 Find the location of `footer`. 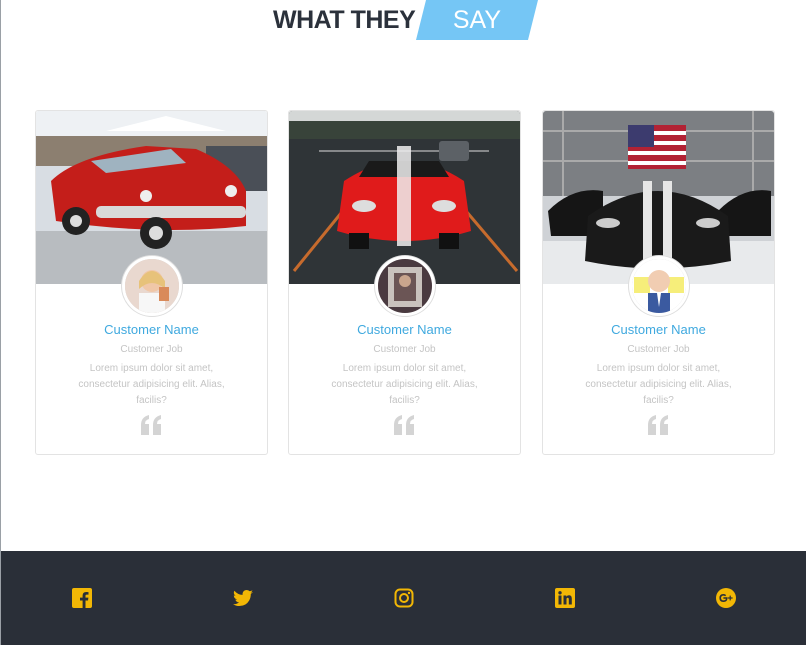

footer is located at coordinates (403, 598).